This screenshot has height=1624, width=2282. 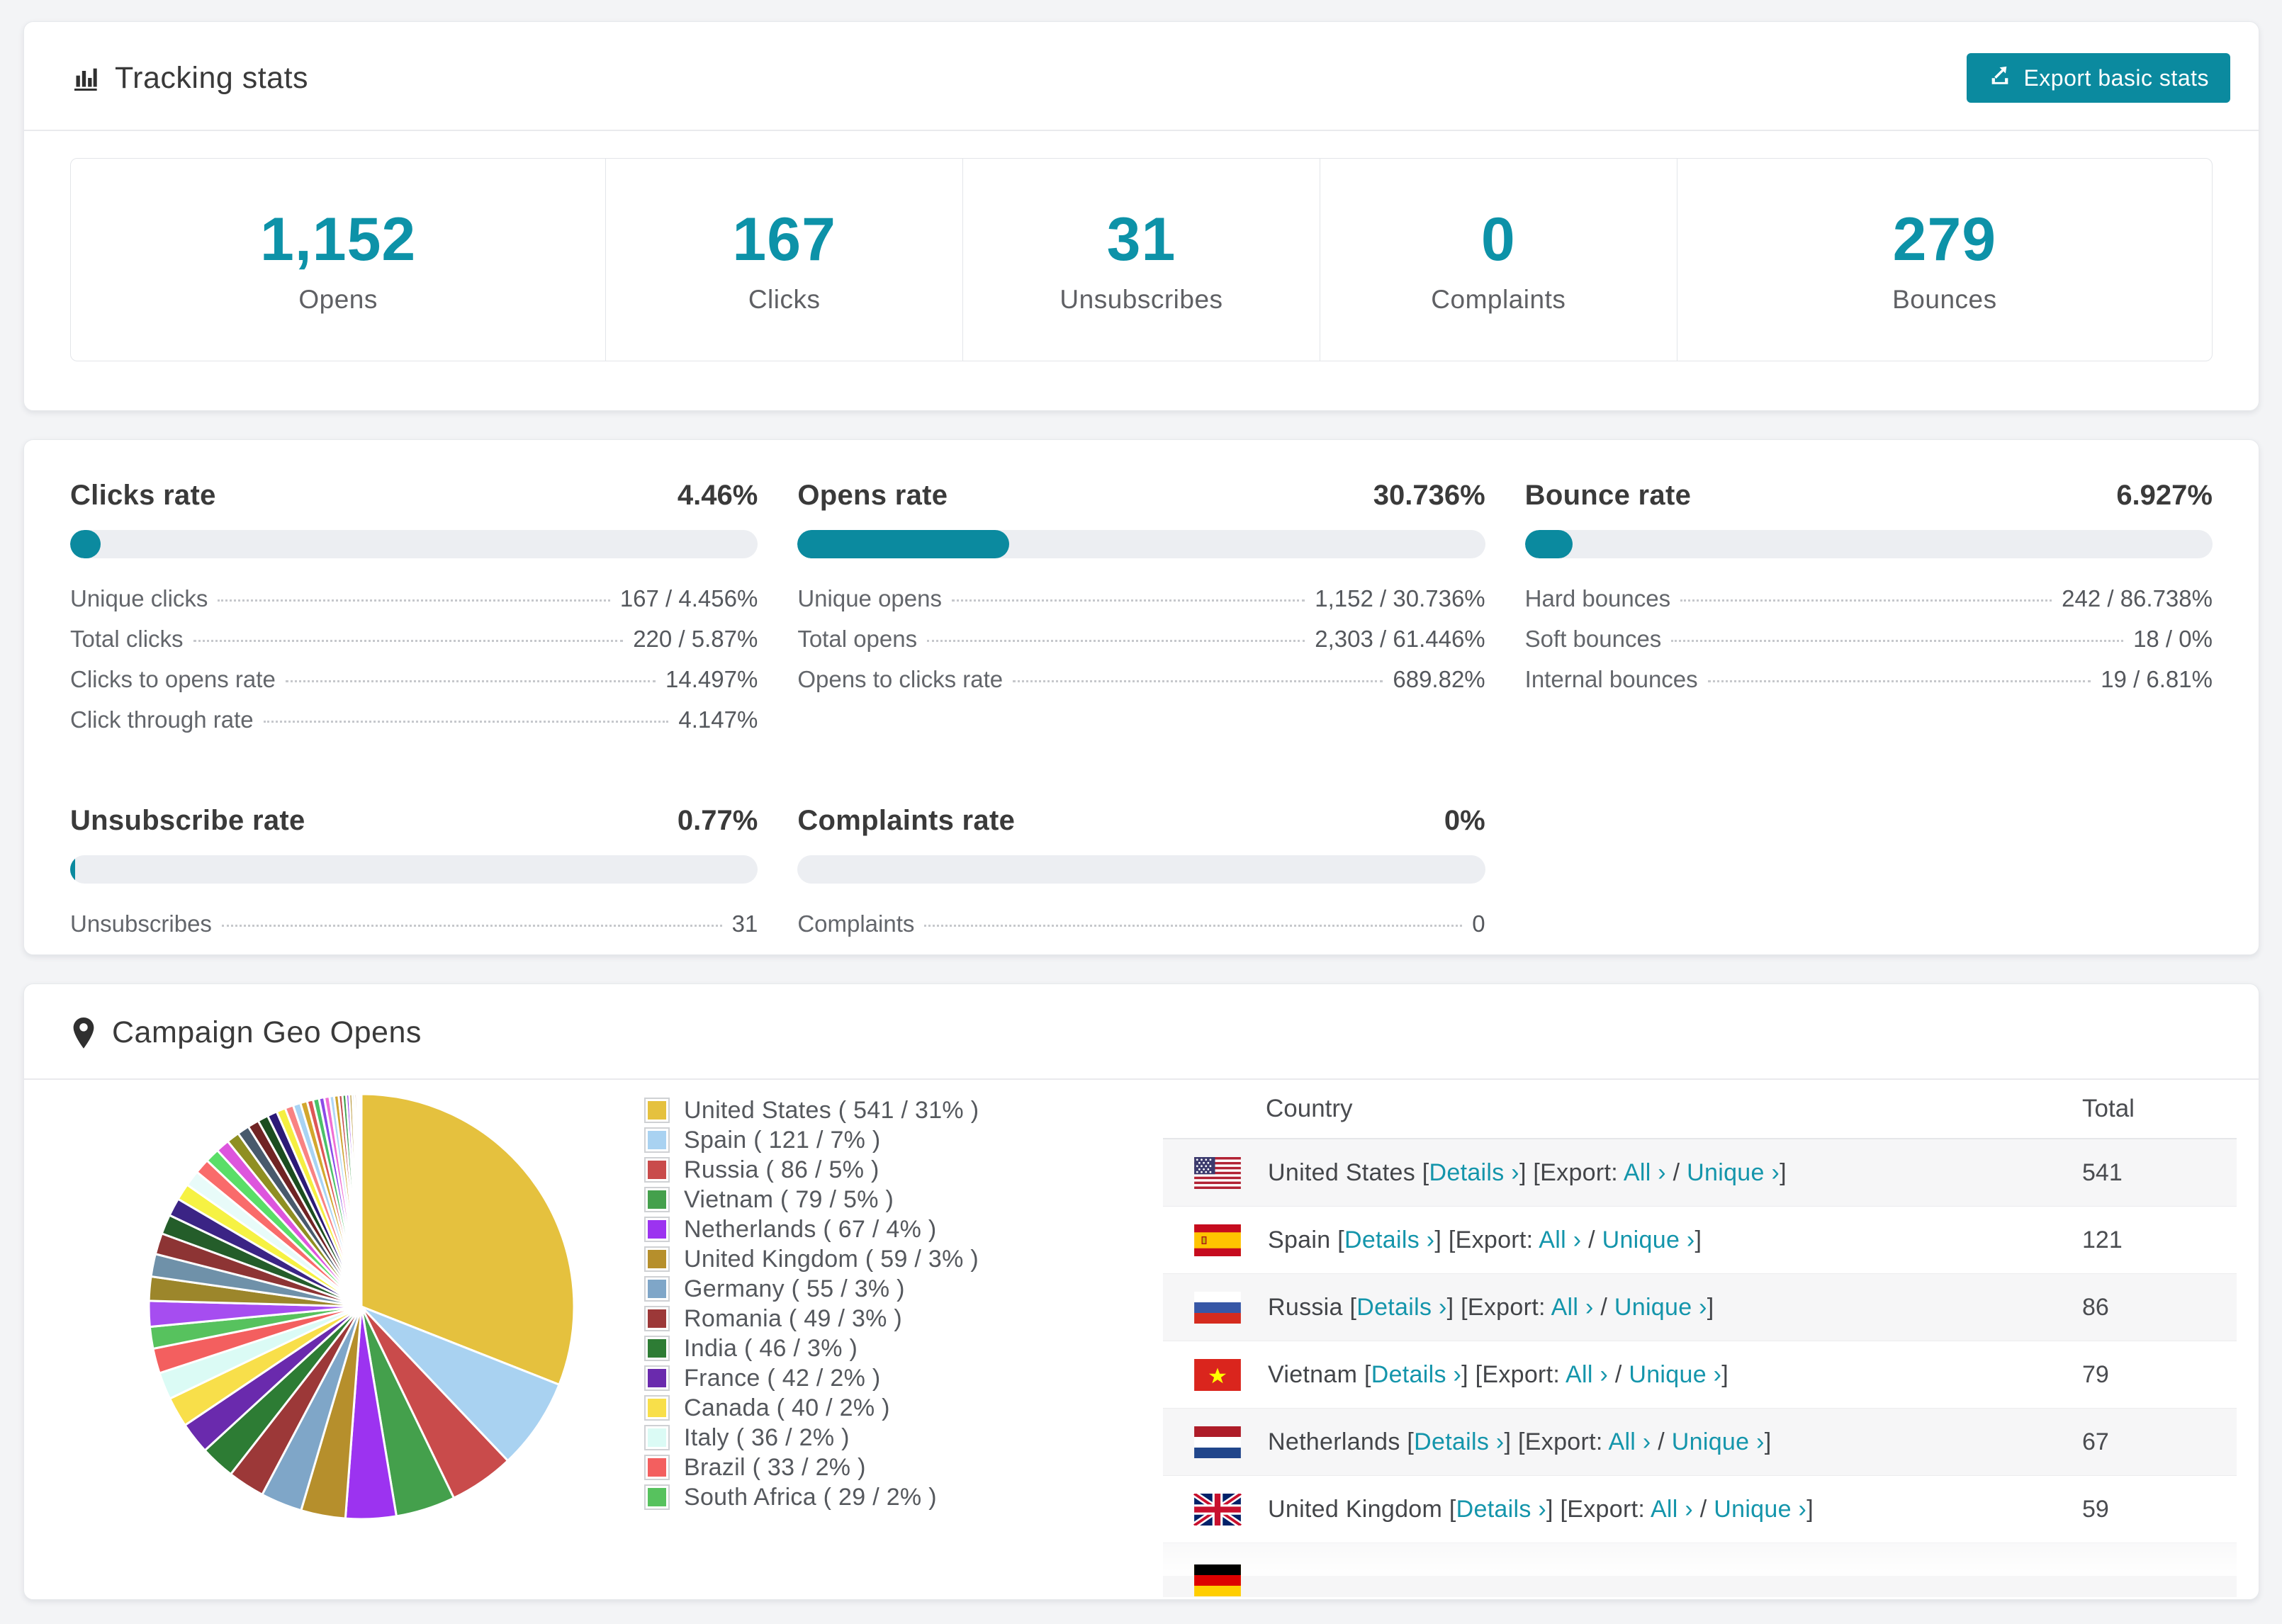 What do you see at coordinates (744, 924) in the screenshot?
I see `rate-detail-value: 31` at bounding box center [744, 924].